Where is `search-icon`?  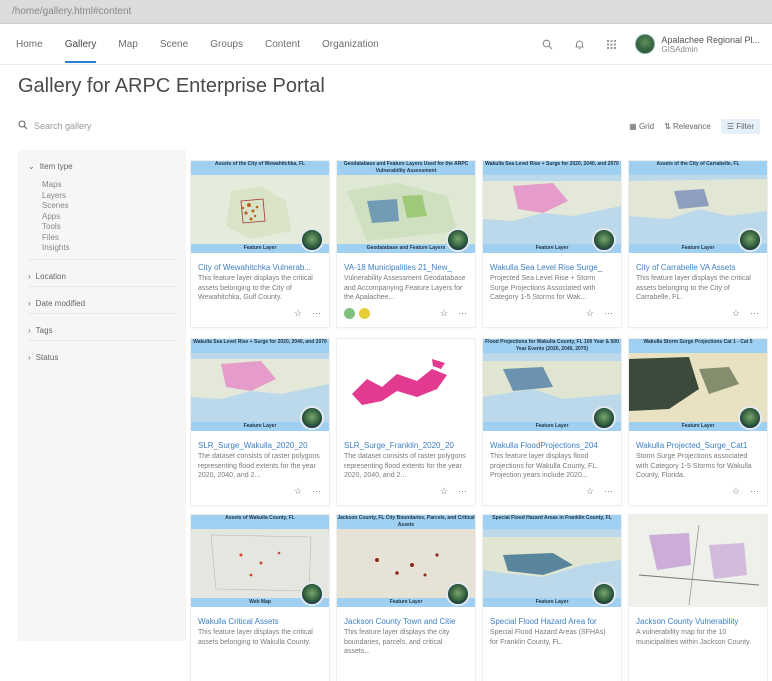 search-icon is located at coordinates (547, 44).